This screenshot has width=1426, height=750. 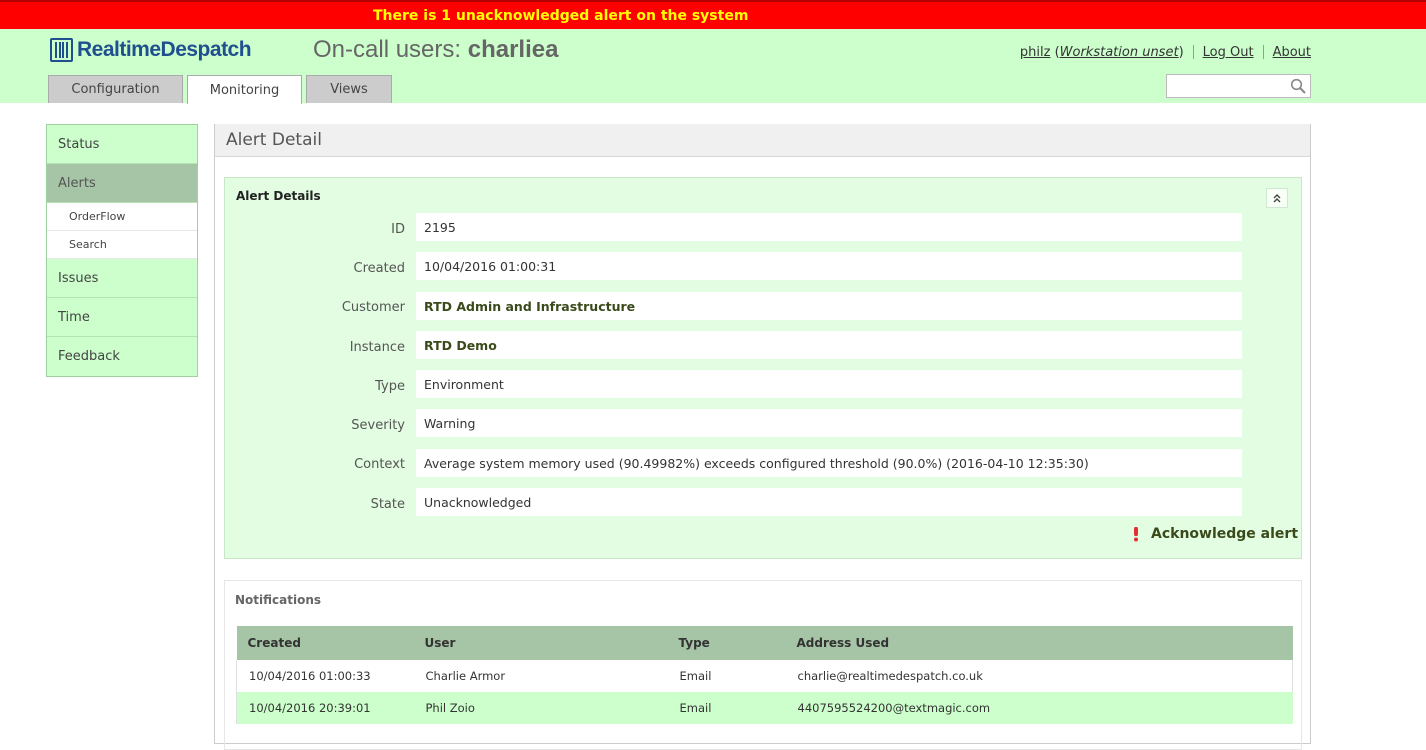 I want to click on field-label-context: Context, so click(x=379, y=464).